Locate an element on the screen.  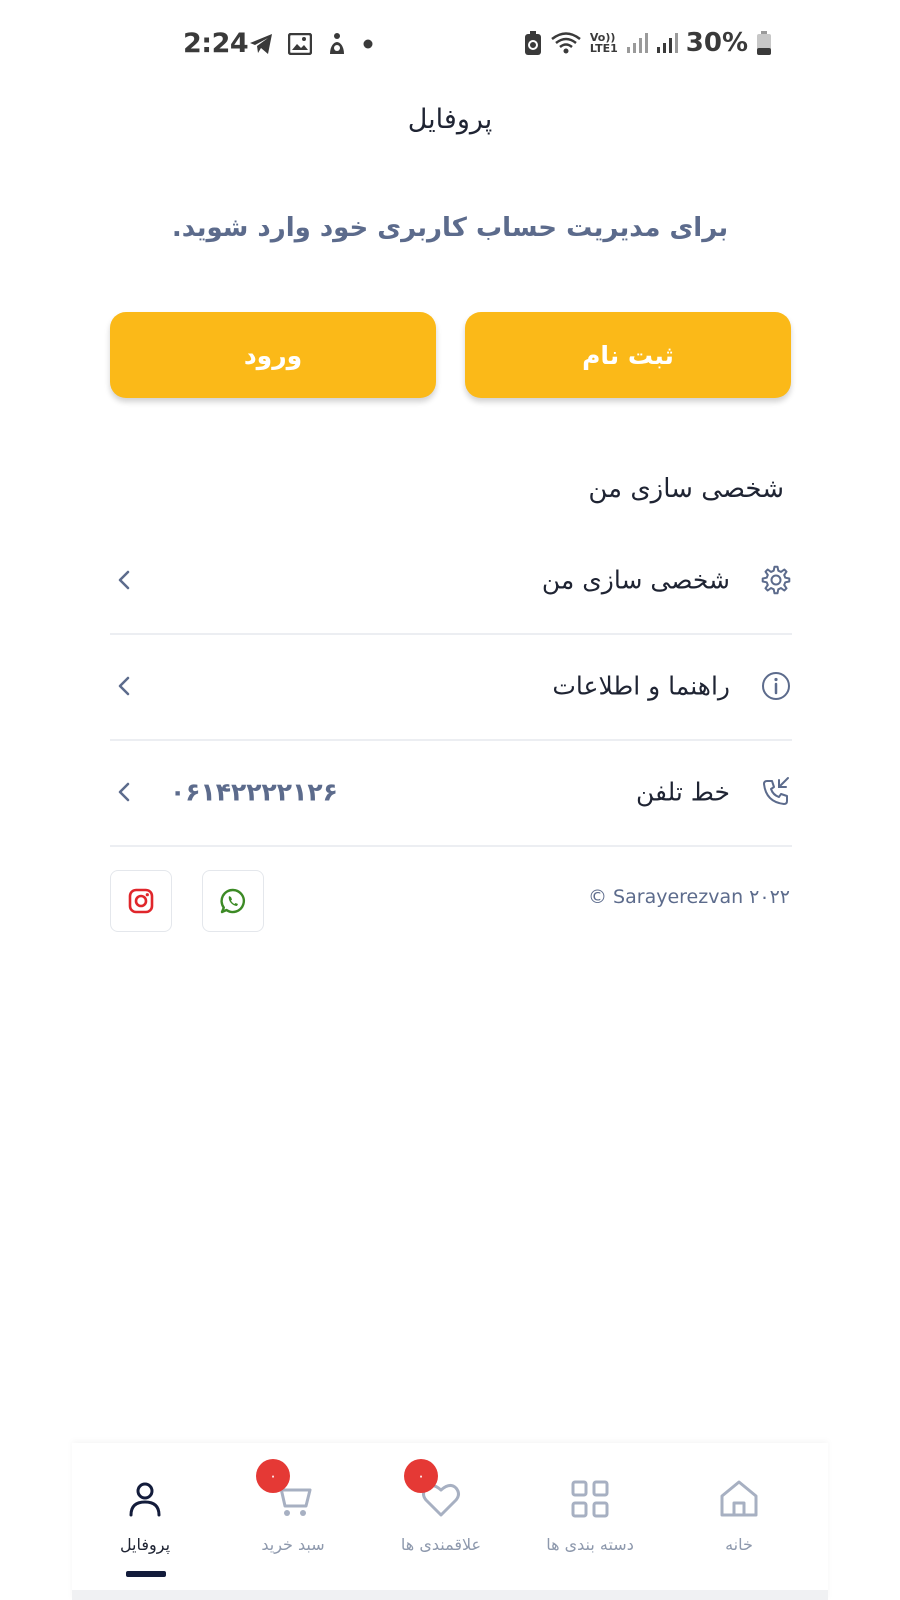
home-icon is located at coordinates (739, 1498).